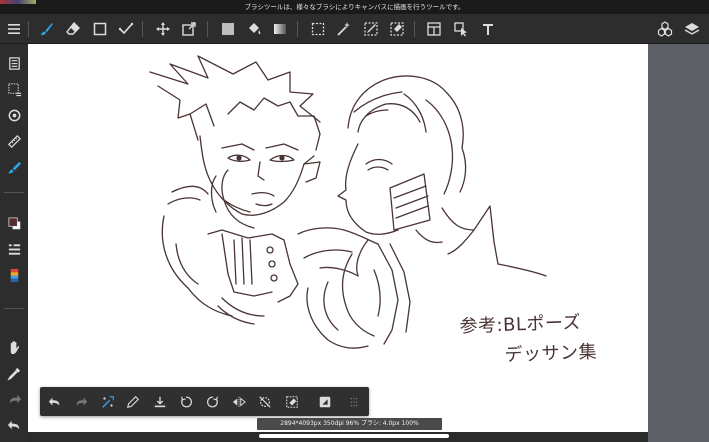  What do you see at coordinates (14, 167) in the screenshot?
I see `brush-settings-icon` at bounding box center [14, 167].